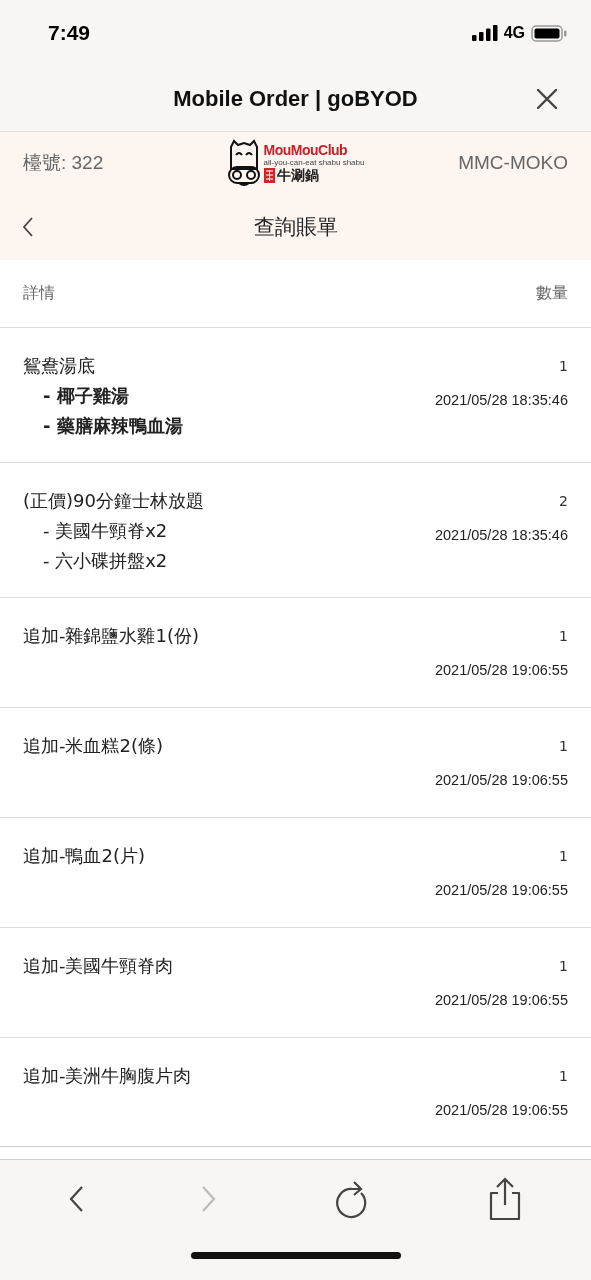 The height and width of the screenshot is (1280, 591). Describe the element at coordinates (243, 163) in the screenshot. I see `cow-face-icon` at that location.